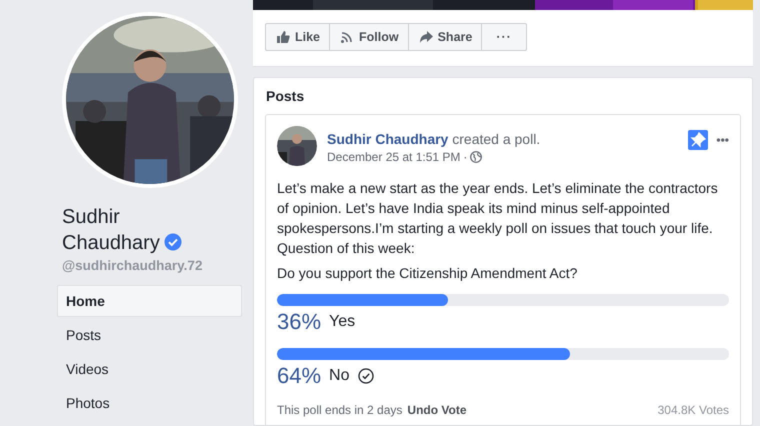 The image size is (760, 426). Describe the element at coordinates (434, 139) in the screenshot. I see `post-headline: Sudhir Chaudhary created a poll.` at that location.